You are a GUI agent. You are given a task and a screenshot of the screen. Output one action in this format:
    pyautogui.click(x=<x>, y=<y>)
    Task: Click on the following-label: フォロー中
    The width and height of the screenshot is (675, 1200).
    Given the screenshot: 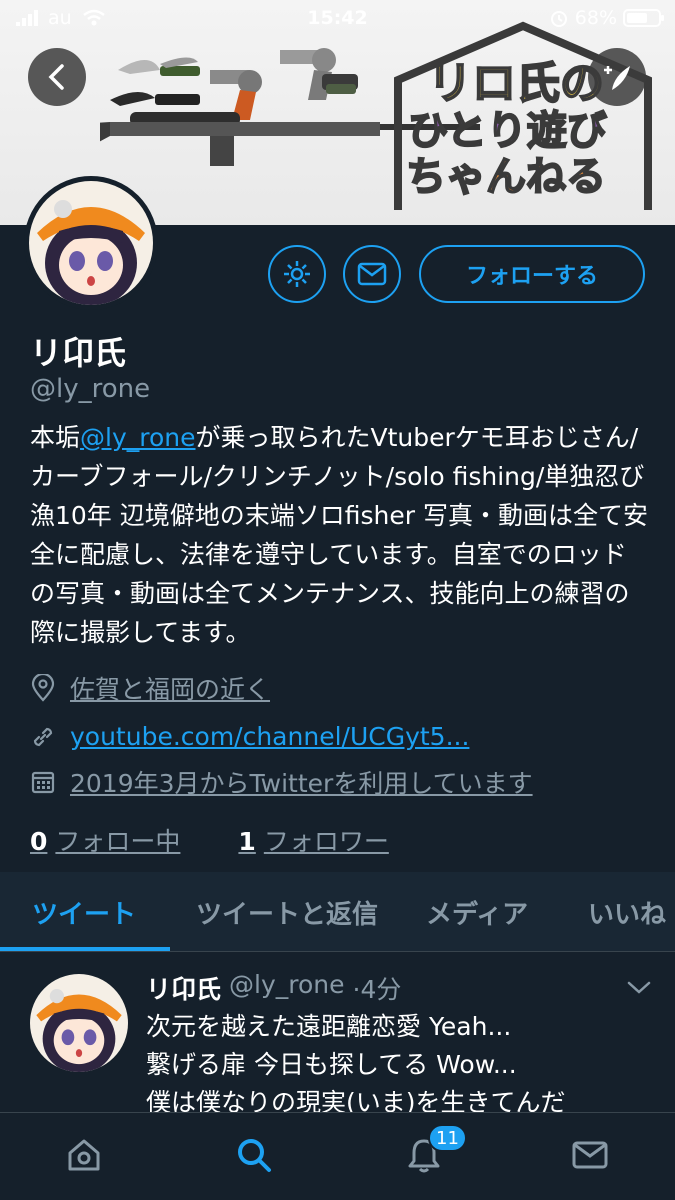 What is the action you would take?
    pyautogui.click(x=118, y=841)
    